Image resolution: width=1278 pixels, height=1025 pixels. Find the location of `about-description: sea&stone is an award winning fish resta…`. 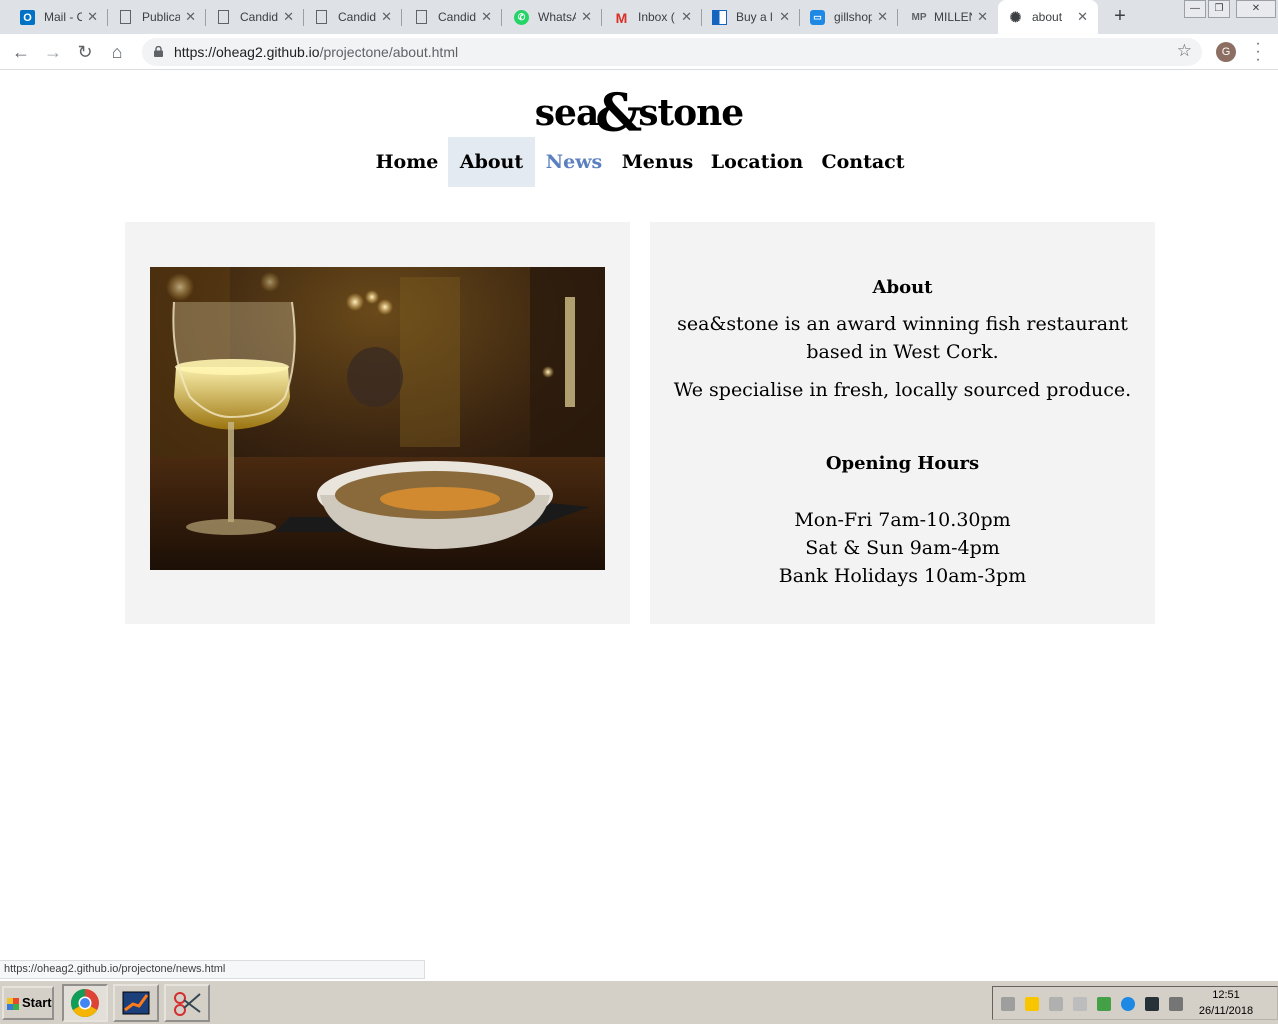

about-description: sea&stone is an award winning fish resta… is located at coordinates (902, 338).